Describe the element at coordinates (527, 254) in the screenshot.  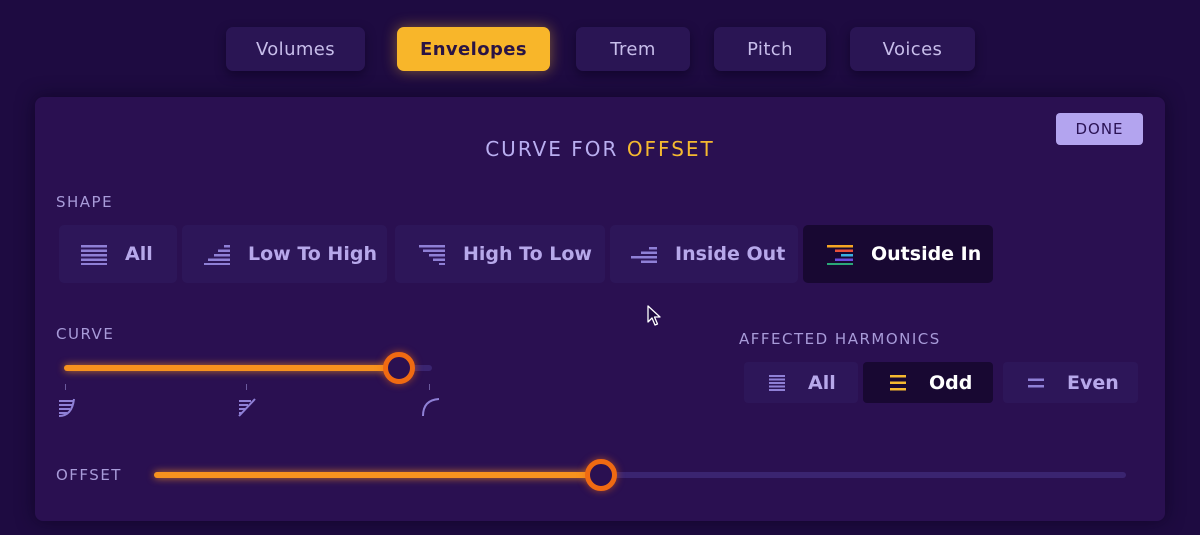
I see `shape-option-label: High To Low` at that location.